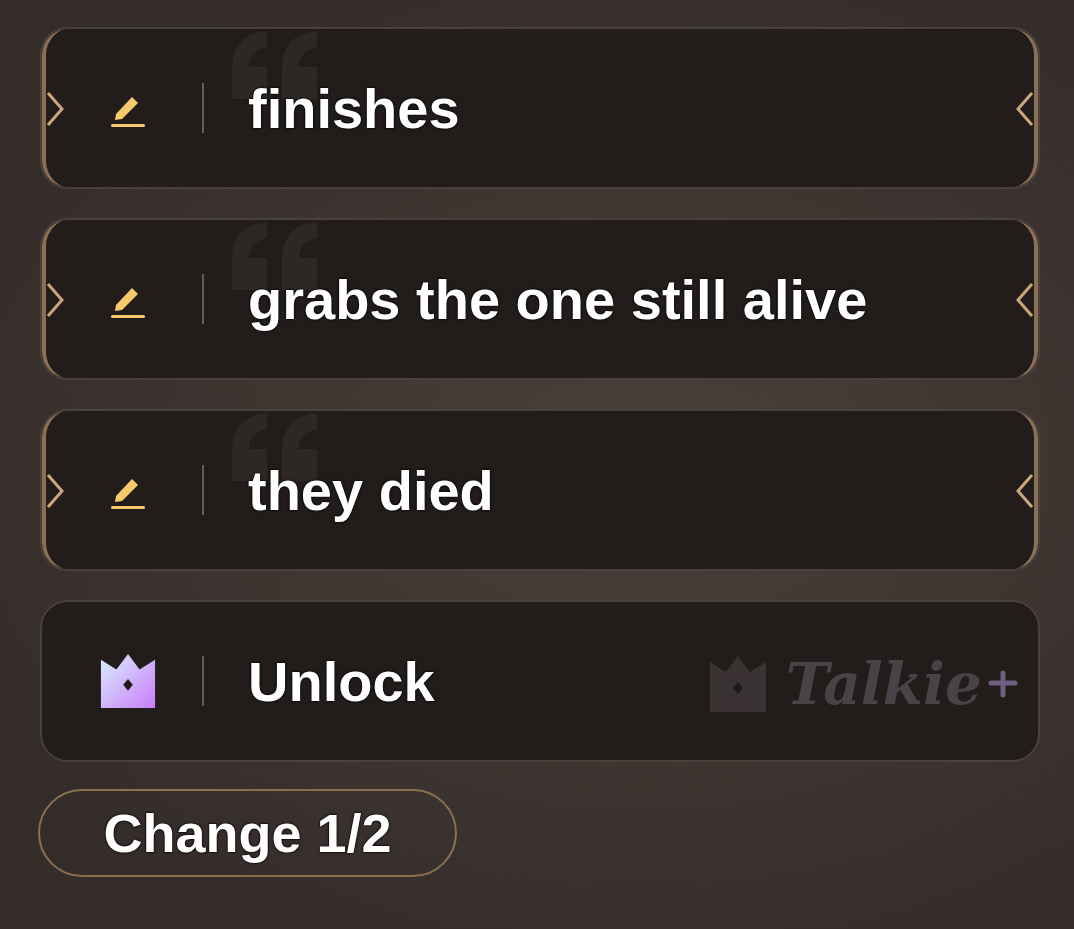  I want to click on plus-icon, so click(1003, 684).